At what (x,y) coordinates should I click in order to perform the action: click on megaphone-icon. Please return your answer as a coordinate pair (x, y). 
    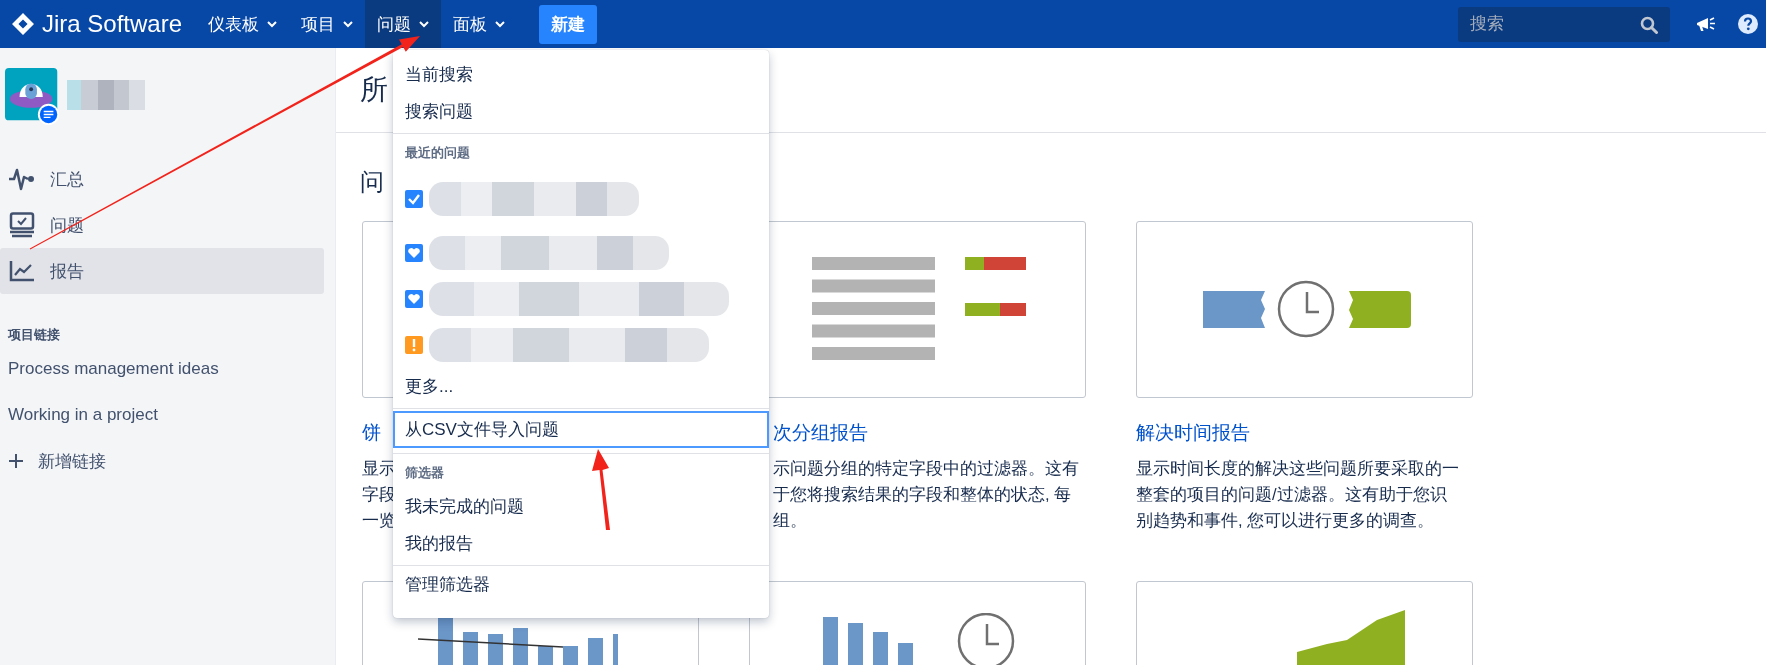
    Looking at the image, I should click on (1706, 24).